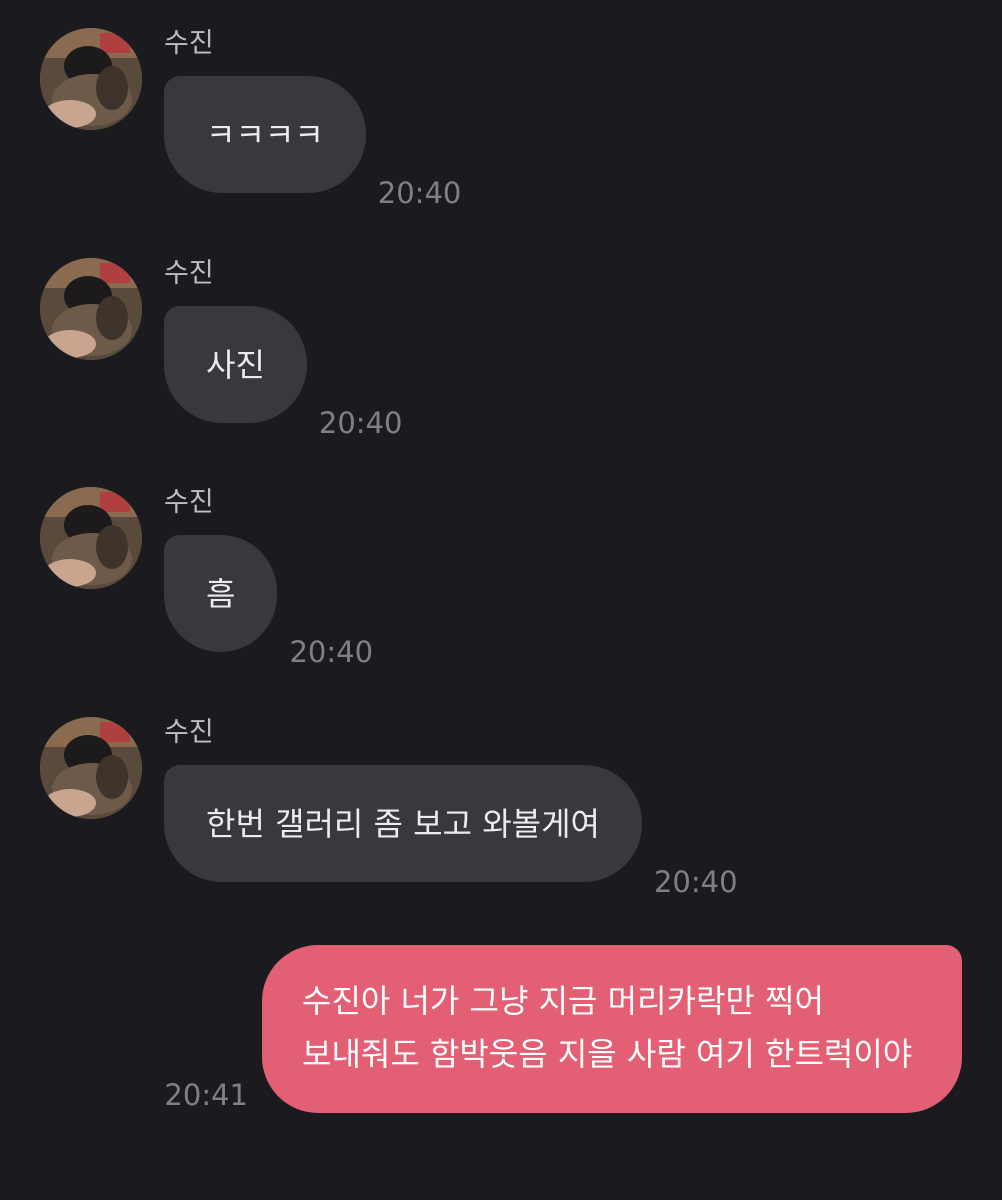 Image resolution: width=1002 pixels, height=1200 pixels. I want to click on message-bubble: 흠, so click(221, 593).